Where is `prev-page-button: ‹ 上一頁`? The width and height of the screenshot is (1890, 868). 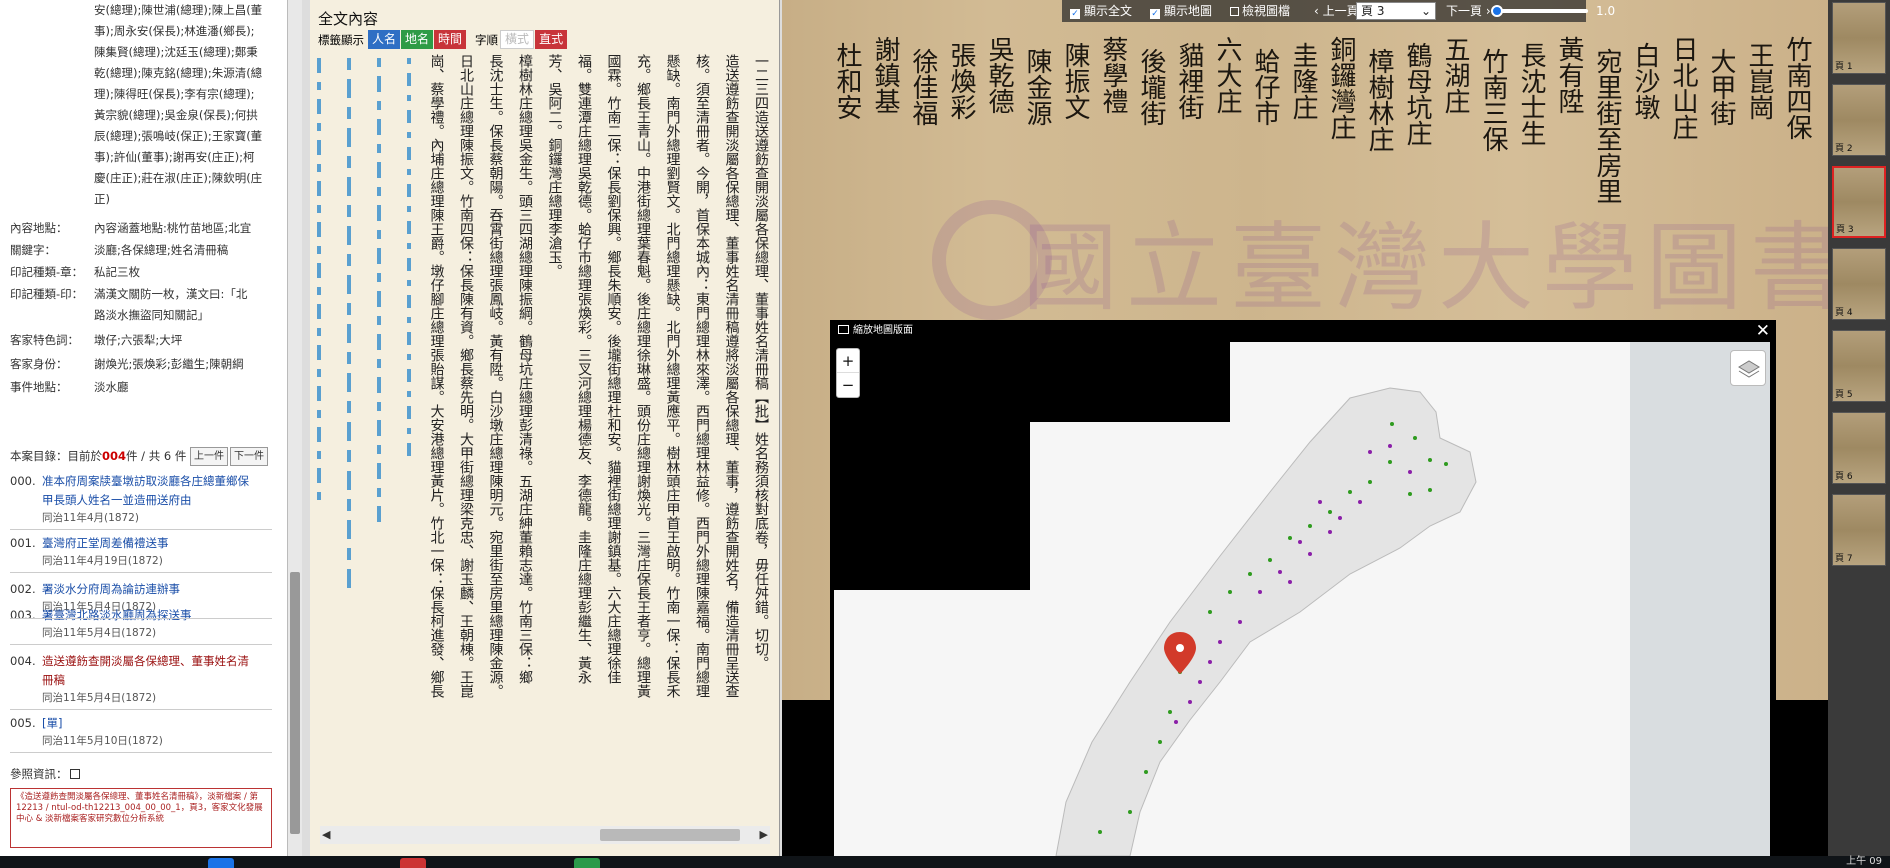
prev-page-button: ‹ 上一頁 is located at coordinates (1336, 11).